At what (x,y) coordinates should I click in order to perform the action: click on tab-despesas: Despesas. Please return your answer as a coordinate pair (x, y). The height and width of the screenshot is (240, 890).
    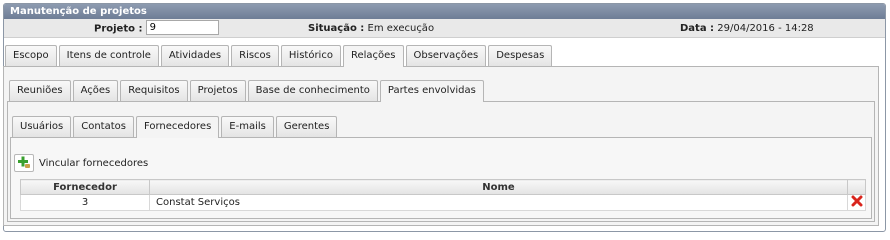
    Looking at the image, I should click on (520, 55).